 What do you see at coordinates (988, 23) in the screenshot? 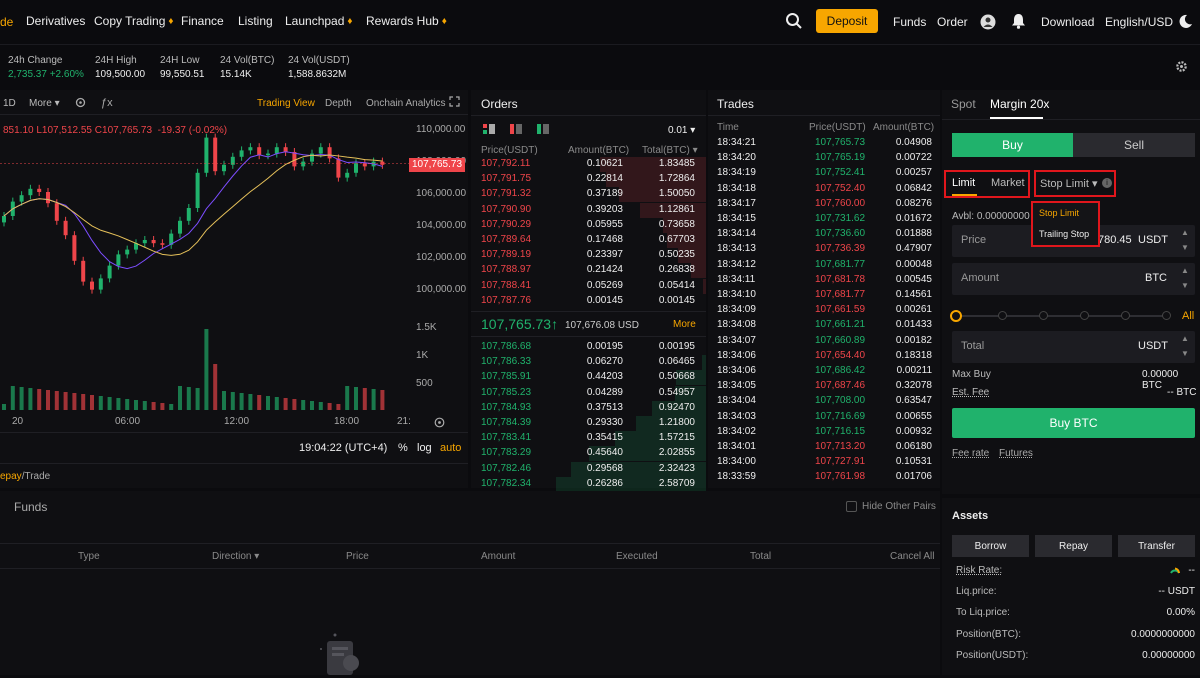
I see `user-avatar-icon` at bounding box center [988, 23].